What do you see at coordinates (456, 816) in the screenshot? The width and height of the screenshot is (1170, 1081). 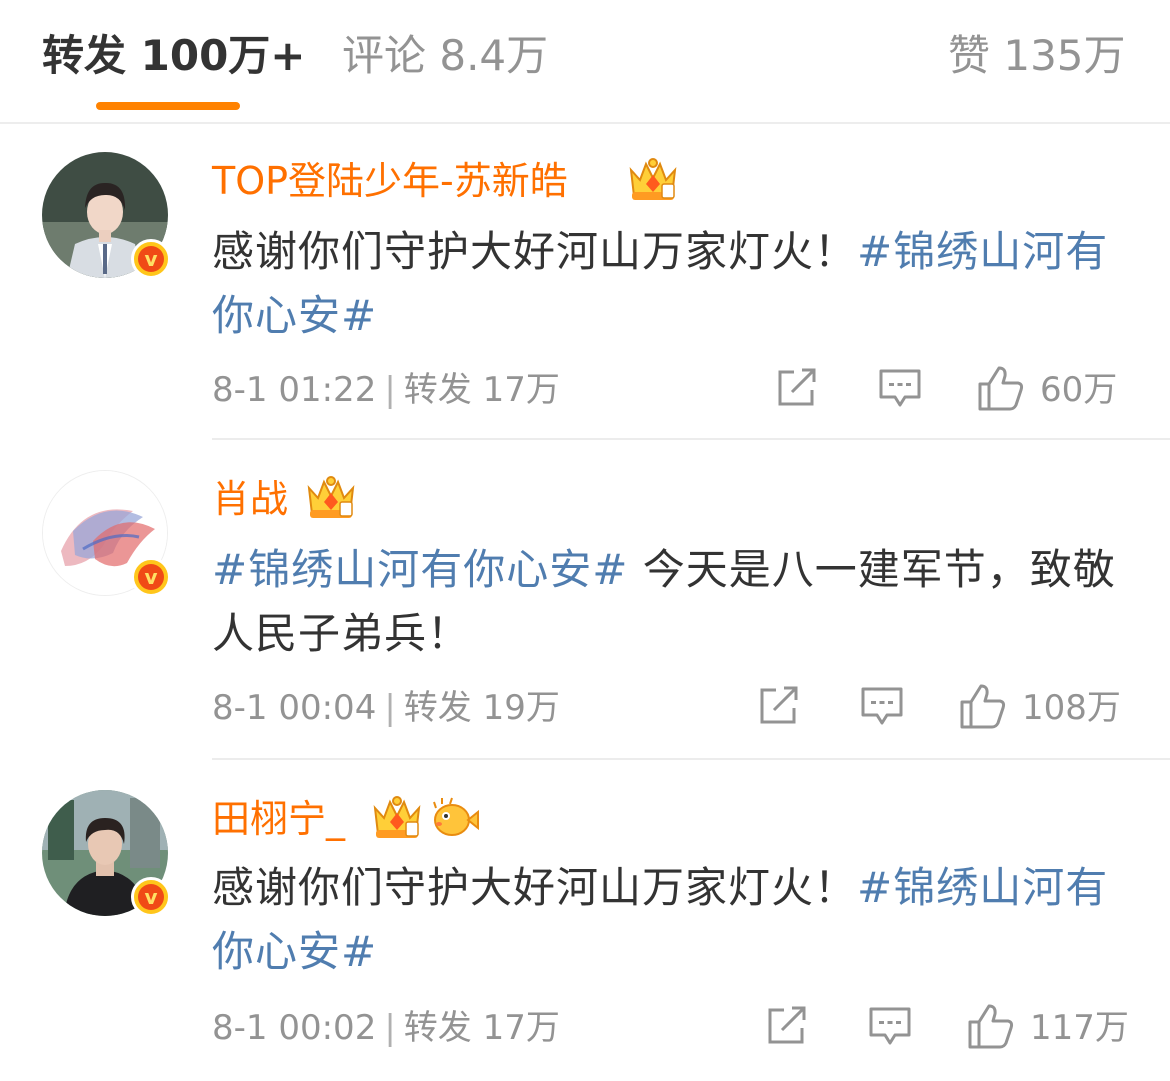 I see `pufferfish-badge-icon` at bounding box center [456, 816].